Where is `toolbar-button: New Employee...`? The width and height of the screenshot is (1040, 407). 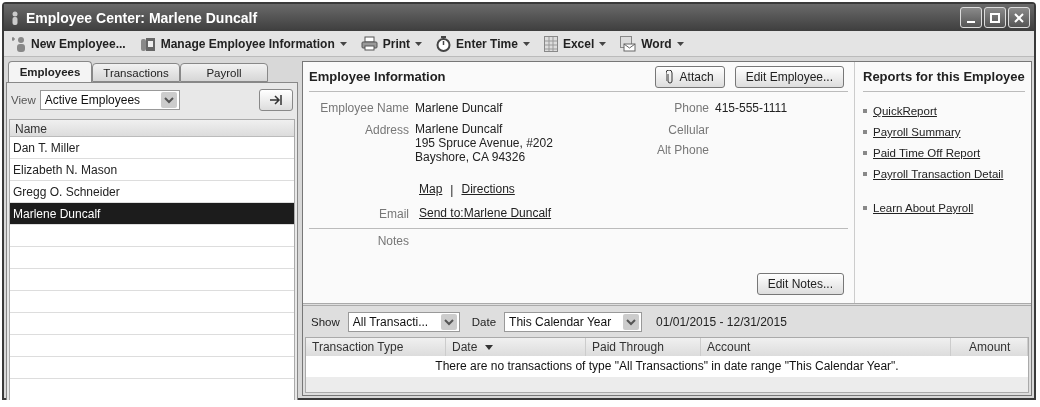 toolbar-button: New Employee... is located at coordinates (69, 43).